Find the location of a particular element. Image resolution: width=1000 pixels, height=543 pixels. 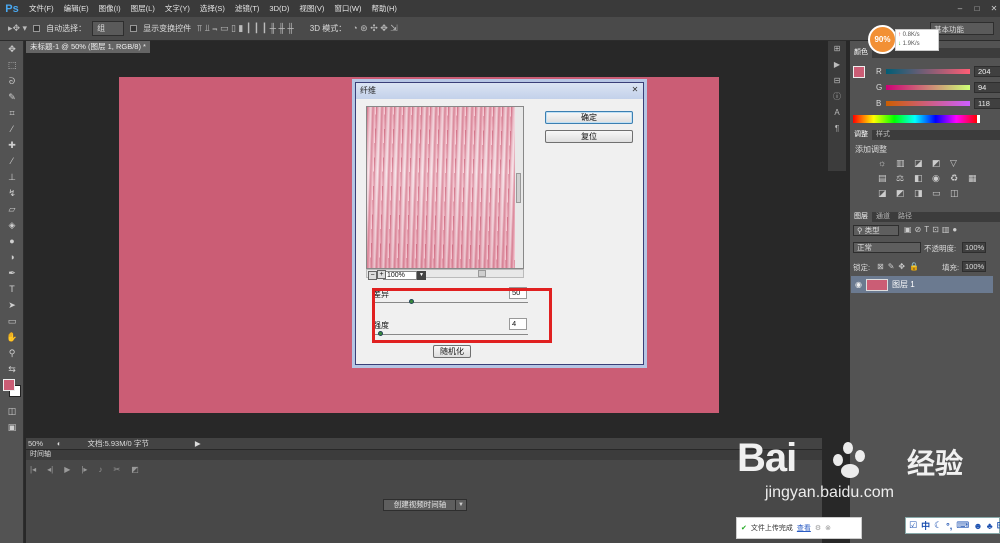

character-panel-icon: A is located at coordinates (837, 113).